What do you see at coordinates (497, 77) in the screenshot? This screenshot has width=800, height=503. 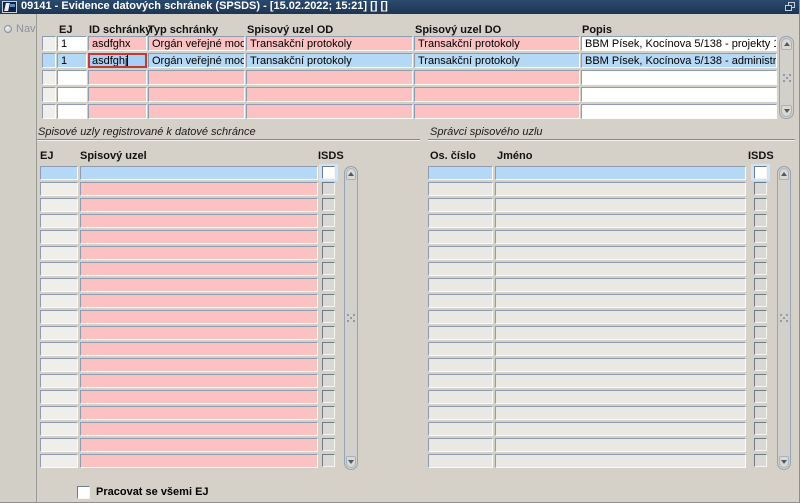 I see `cell-do` at bounding box center [497, 77].